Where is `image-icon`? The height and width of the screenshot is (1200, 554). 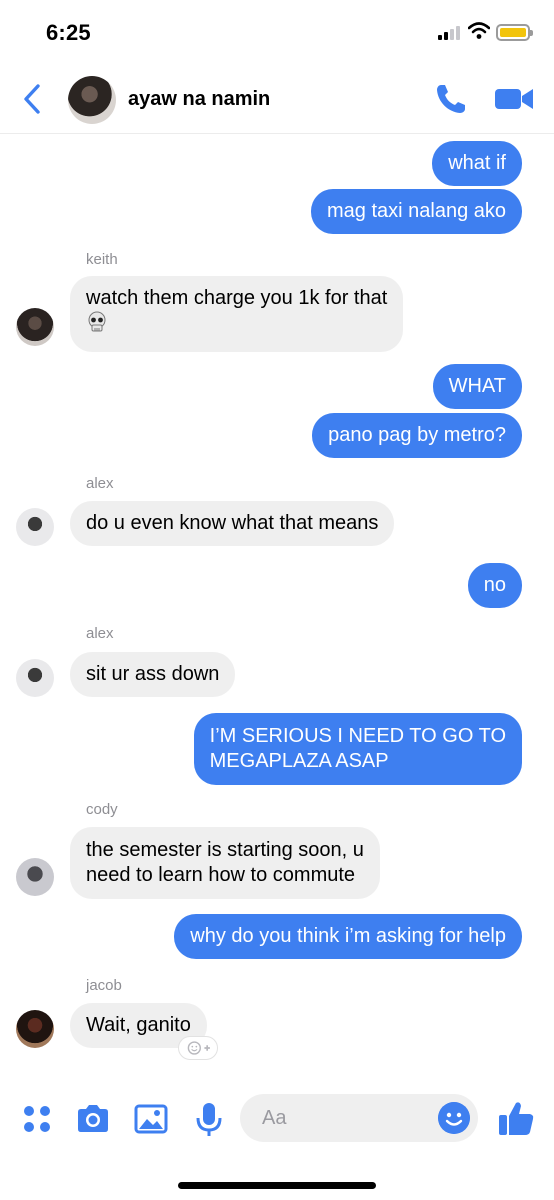 image-icon is located at coordinates (151, 1119).